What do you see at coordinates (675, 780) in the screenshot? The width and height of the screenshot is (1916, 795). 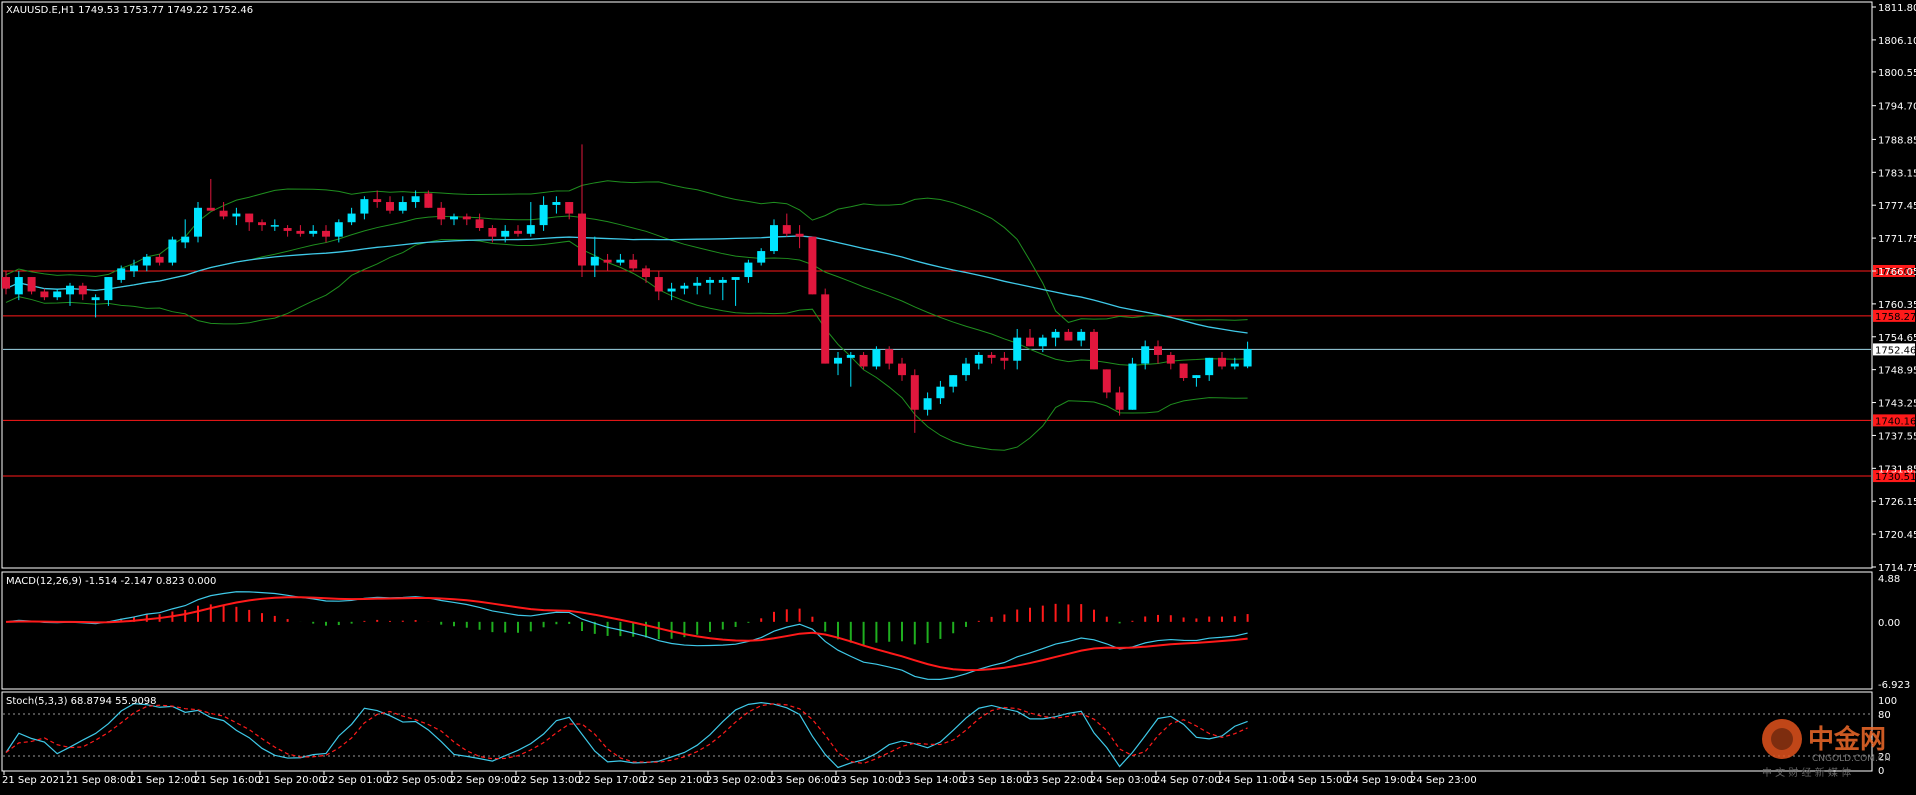 I see `time-tick-label: 22 Sep 21:00` at bounding box center [675, 780].